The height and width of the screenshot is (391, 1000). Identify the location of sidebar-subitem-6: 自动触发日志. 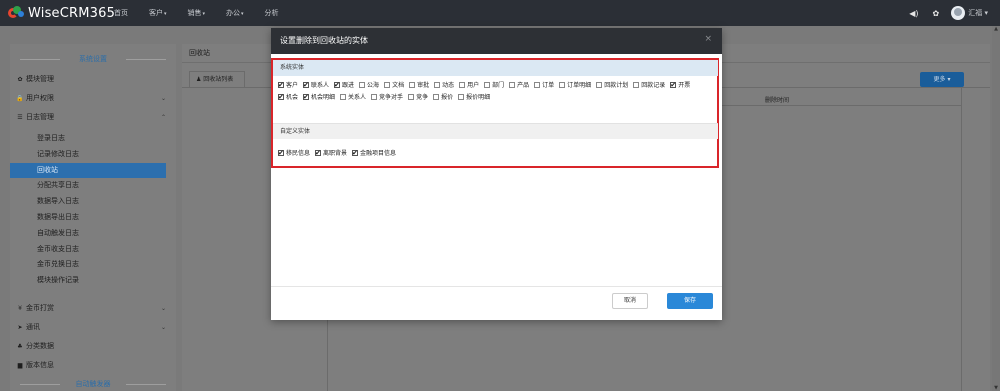
(88, 233).